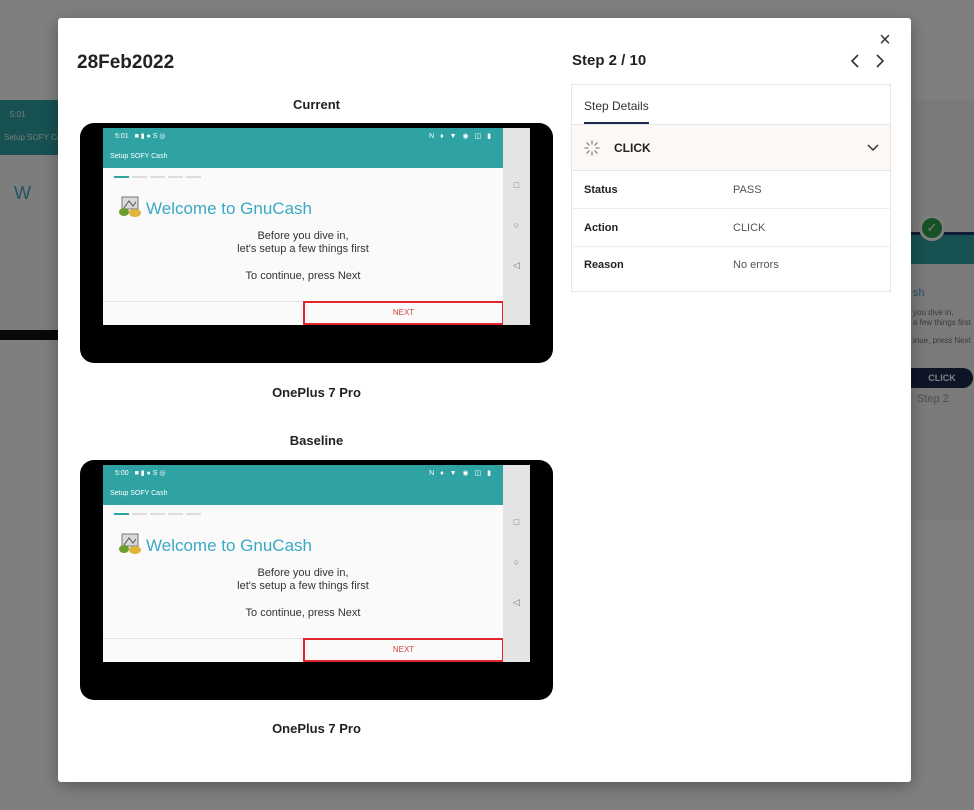 Image resolution: width=974 pixels, height=810 pixels. Describe the element at coordinates (747, 190) in the screenshot. I see `status-value: PASS` at that location.